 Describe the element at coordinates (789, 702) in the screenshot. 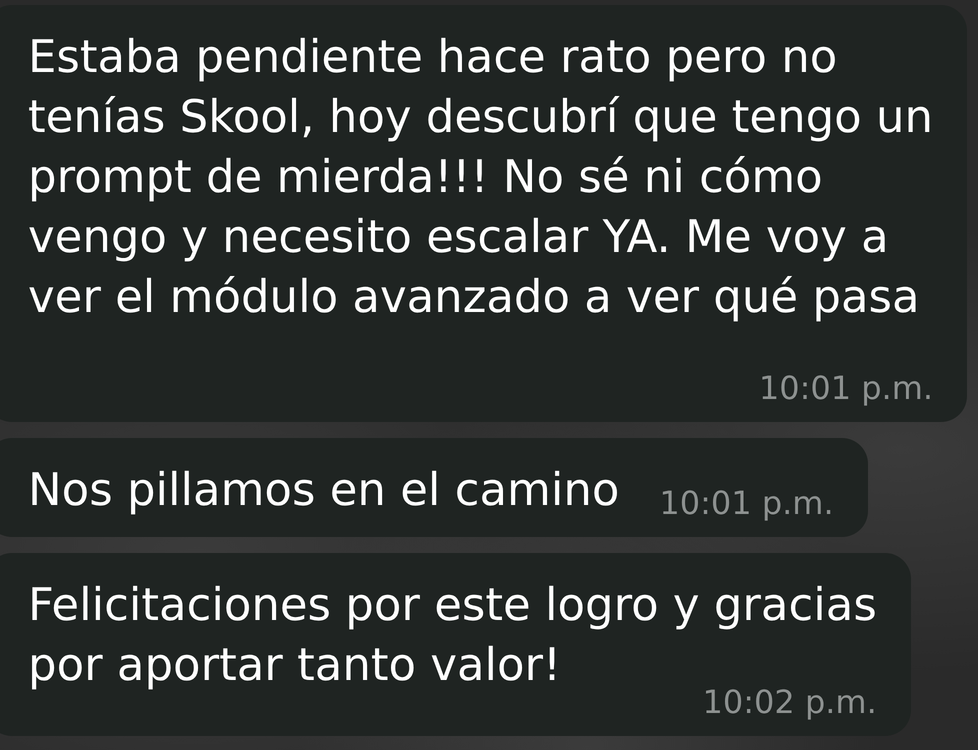

I see `message-time: 10:02 p.m.` at that location.